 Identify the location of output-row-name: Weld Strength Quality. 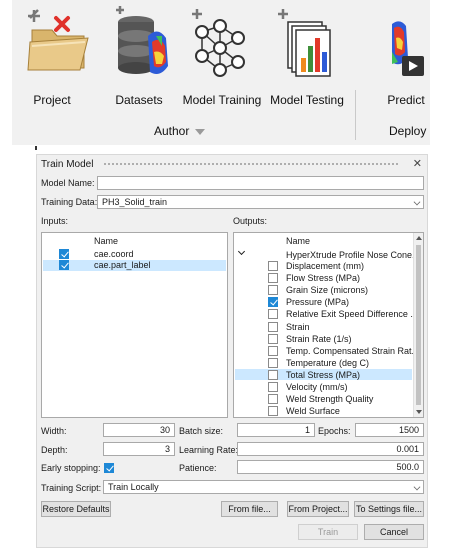
(330, 399).